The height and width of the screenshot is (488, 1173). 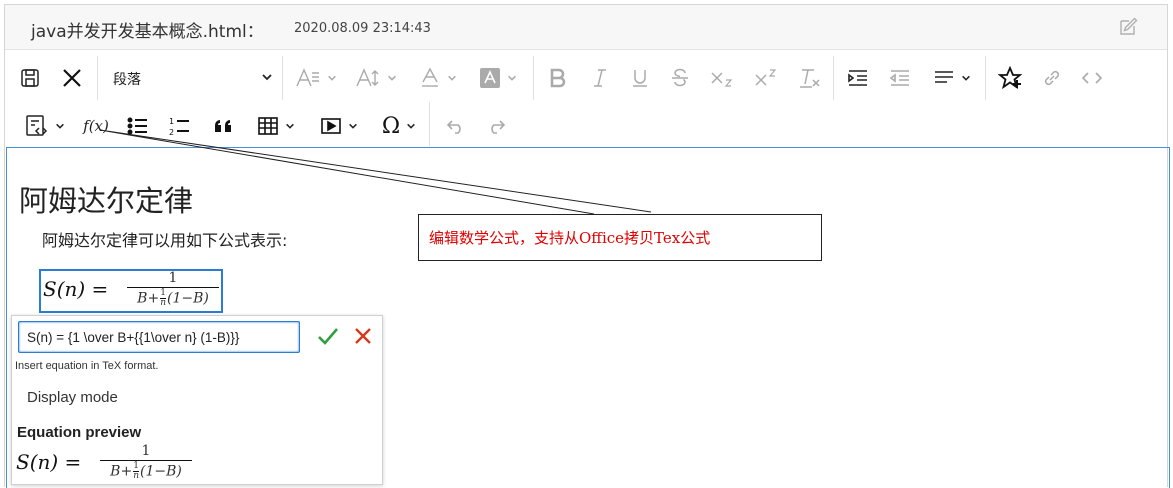 What do you see at coordinates (722, 78) in the screenshot?
I see `subscript-icon` at bounding box center [722, 78].